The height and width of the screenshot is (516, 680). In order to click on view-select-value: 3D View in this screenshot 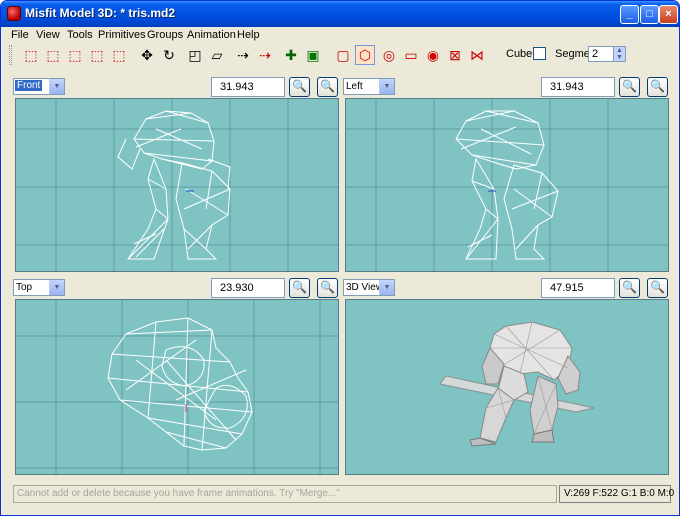, I will do `click(365, 287)`.